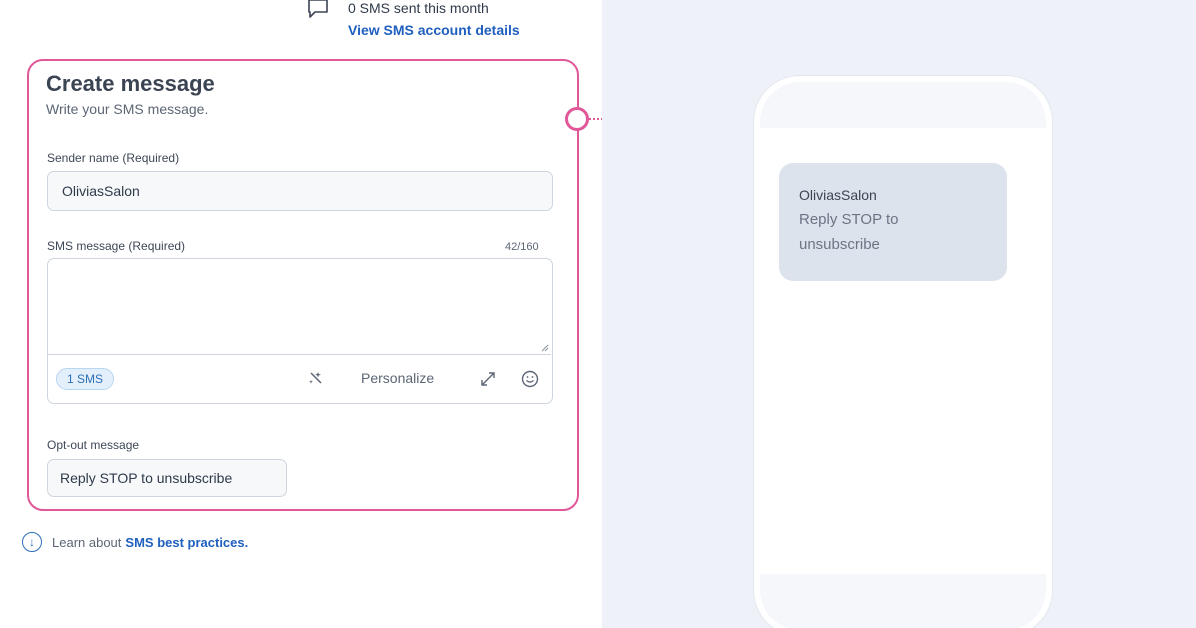  I want to click on learn-prefix: Learn about, so click(87, 542).